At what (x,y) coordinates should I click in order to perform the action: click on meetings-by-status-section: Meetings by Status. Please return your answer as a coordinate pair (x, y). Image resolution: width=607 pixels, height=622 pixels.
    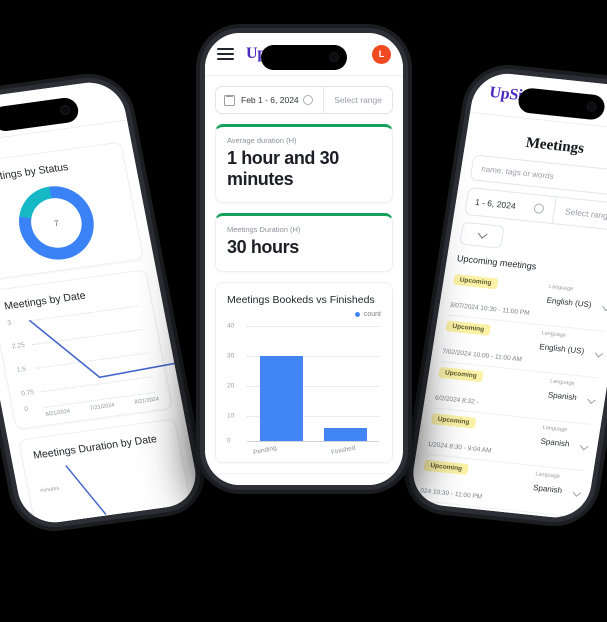
    Looking at the image, I should click on (304, 478).